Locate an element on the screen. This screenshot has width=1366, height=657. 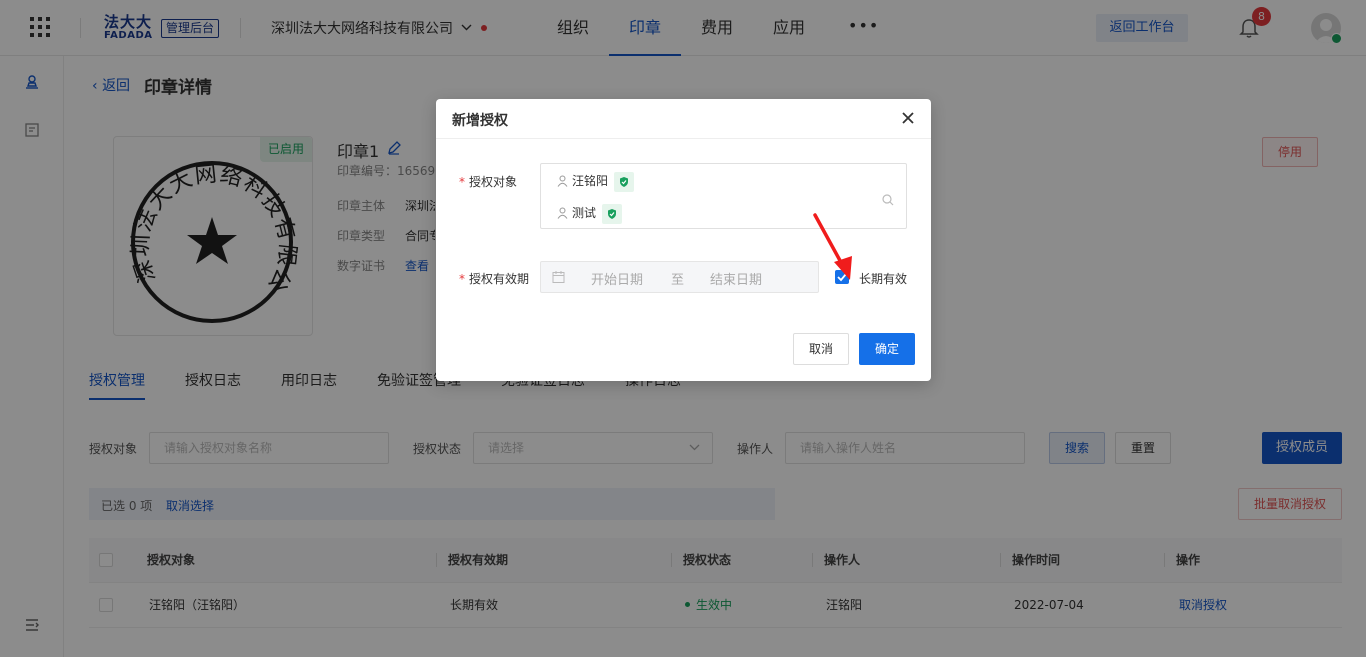
selected-target: 汪铭阳 is located at coordinates (596, 181).